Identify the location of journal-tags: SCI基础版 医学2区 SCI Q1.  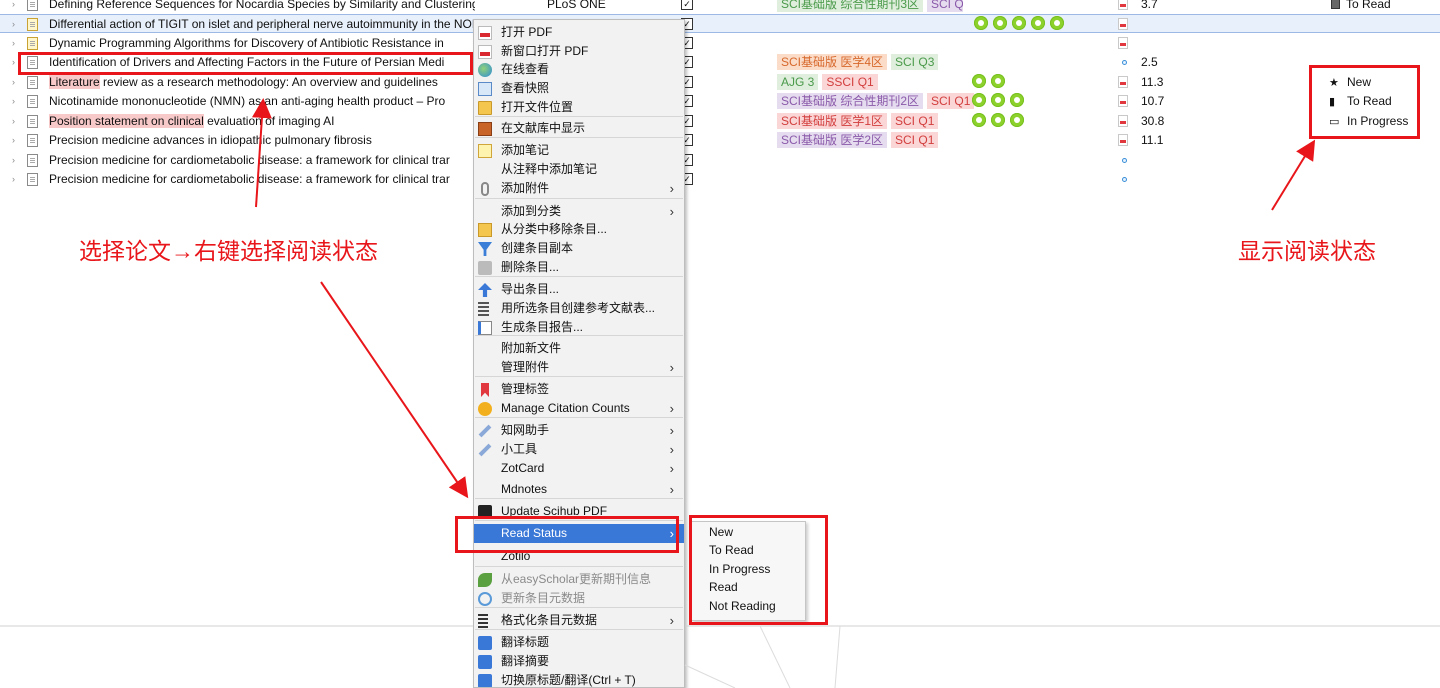
(858, 140).